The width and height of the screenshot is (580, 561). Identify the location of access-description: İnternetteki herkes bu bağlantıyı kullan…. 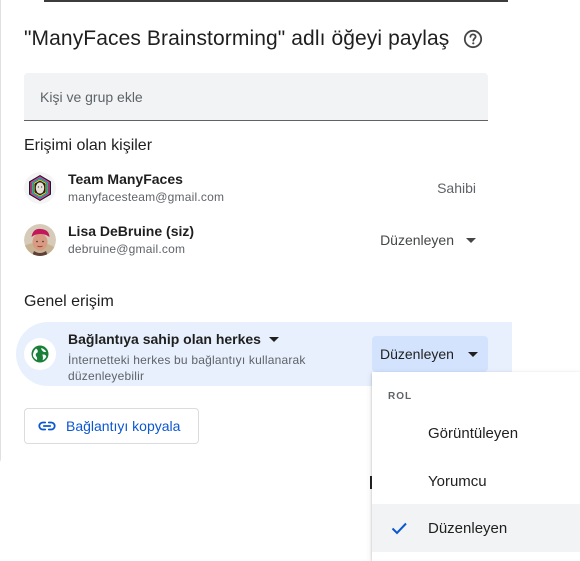
(187, 368).